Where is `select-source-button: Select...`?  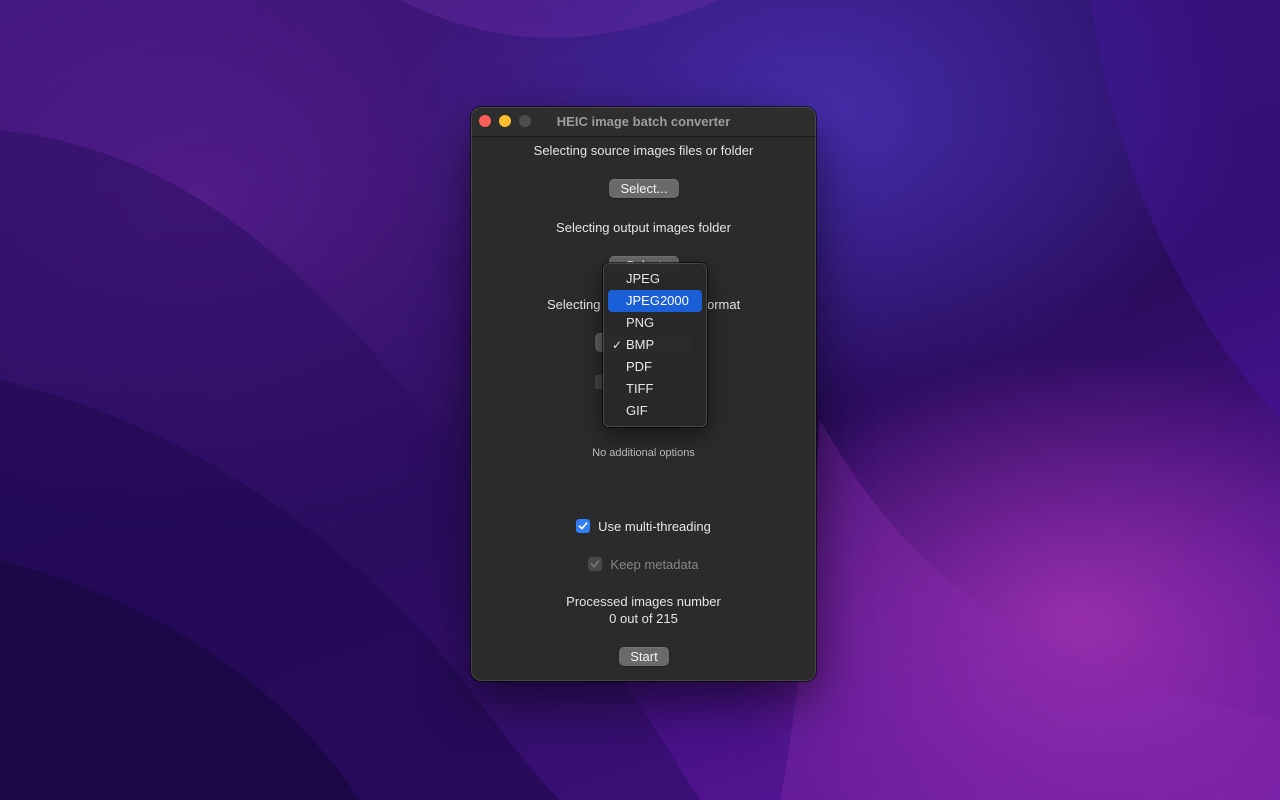
select-source-button: Select... is located at coordinates (644, 188).